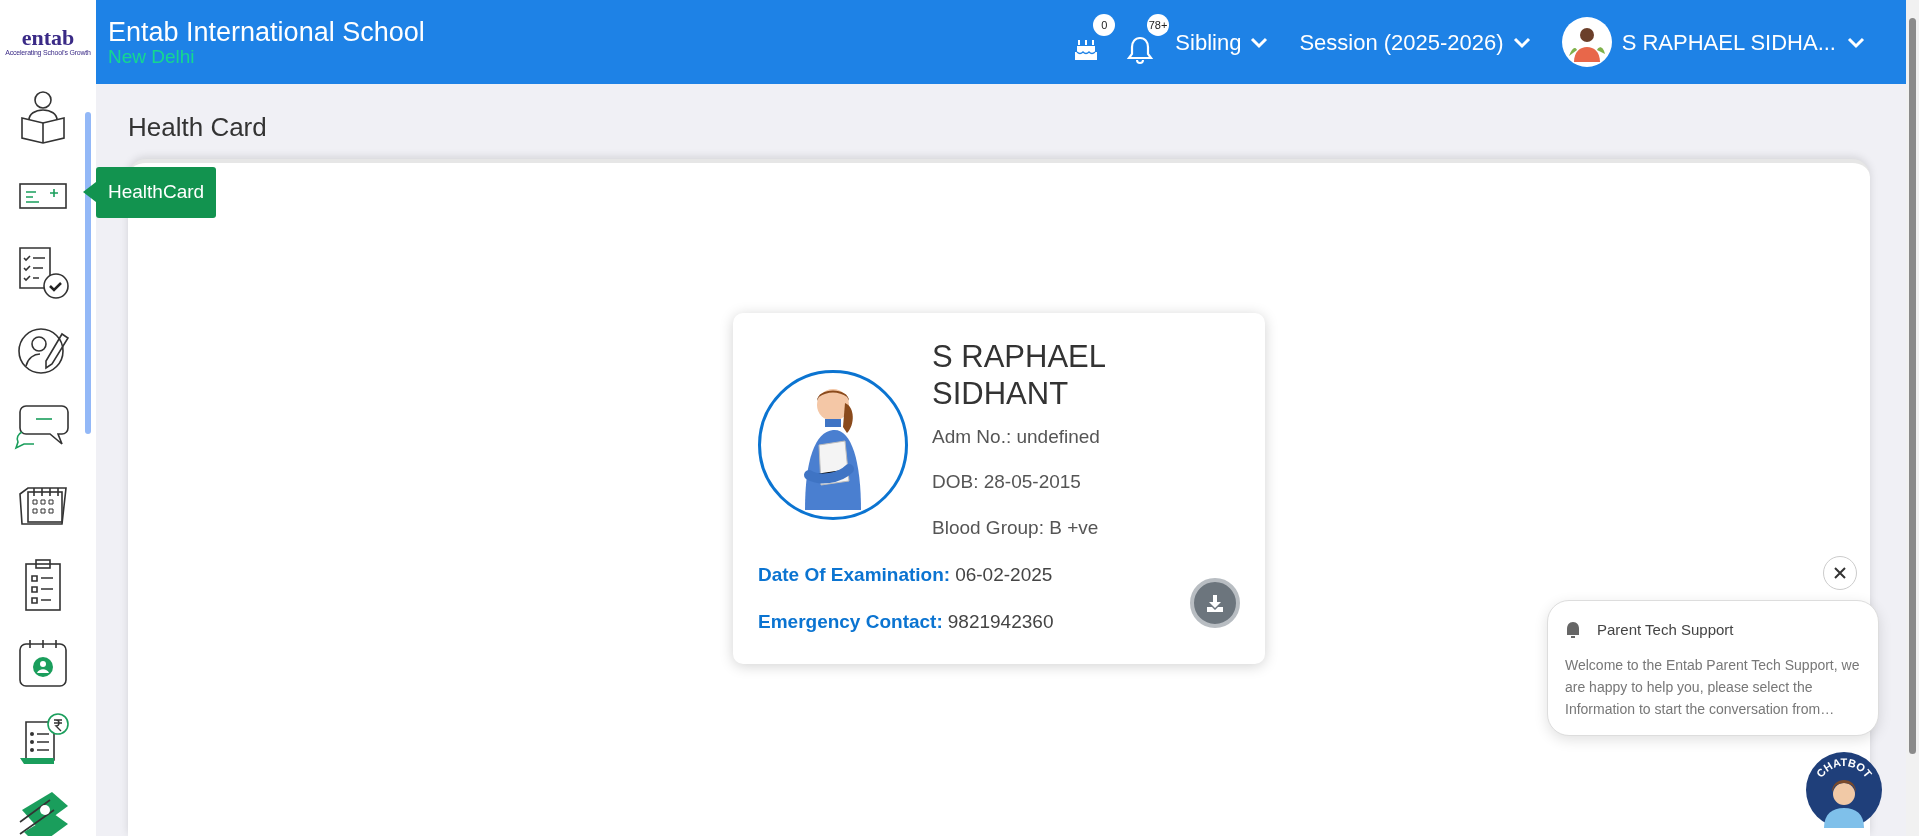 Image resolution: width=1919 pixels, height=836 pixels. What do you see at coordinates (1007, 482) in the screenshot?
I see `student-detail: DOB: 28-05-2015` at bounding box center [1007, 482].